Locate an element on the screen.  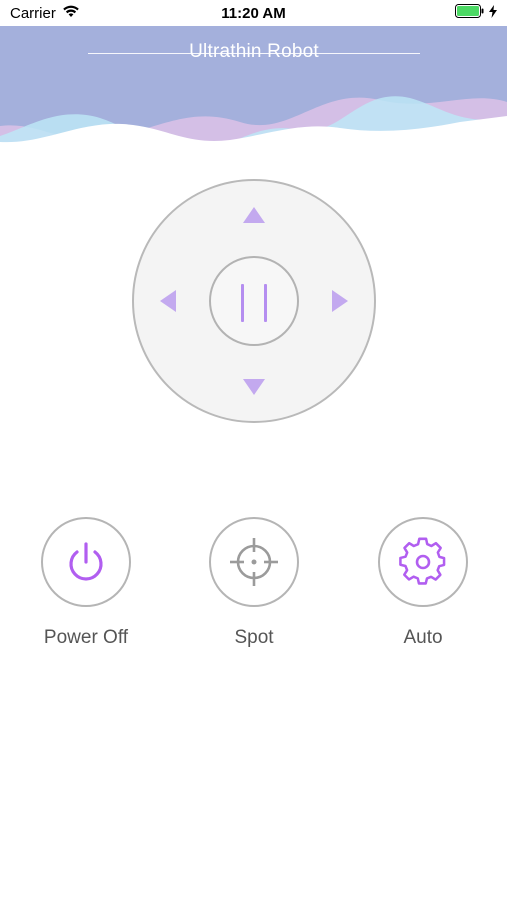
arrow-left-button is located at coordinates (168, 303).